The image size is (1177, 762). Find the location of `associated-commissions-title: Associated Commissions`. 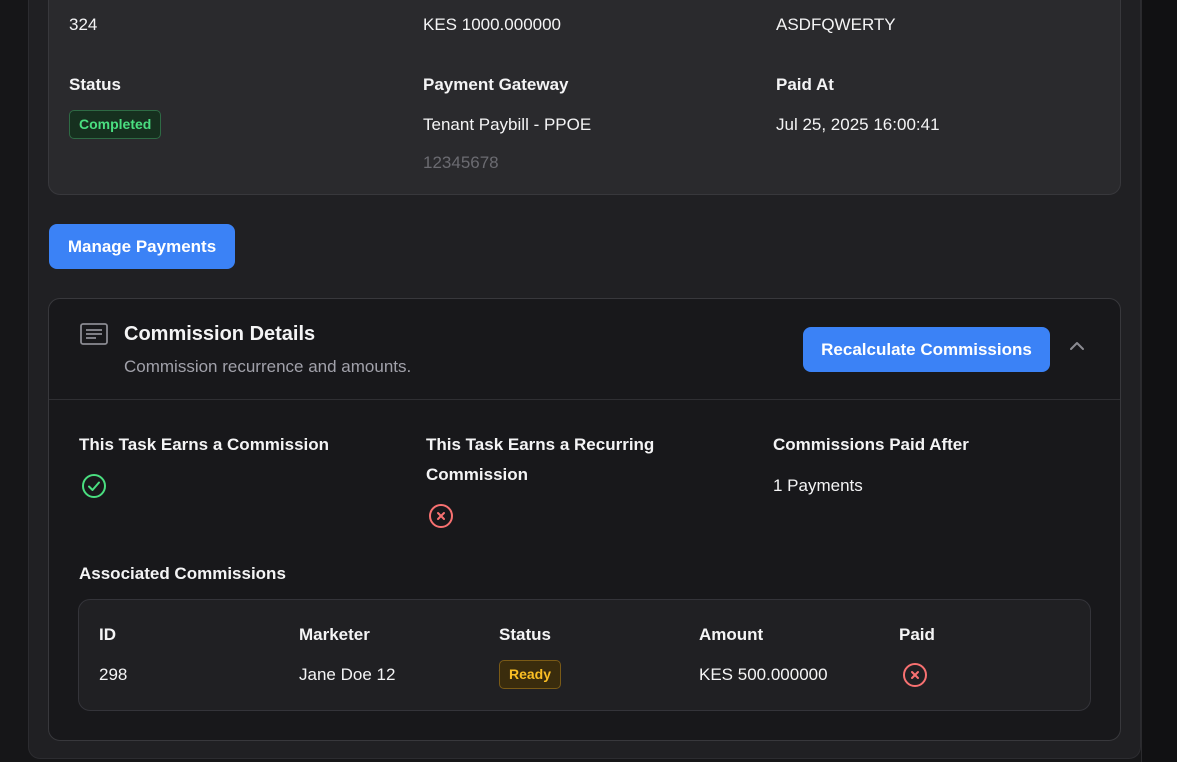

associated-commissions-title: Associated Commissions is located at coordinates (182, 573).